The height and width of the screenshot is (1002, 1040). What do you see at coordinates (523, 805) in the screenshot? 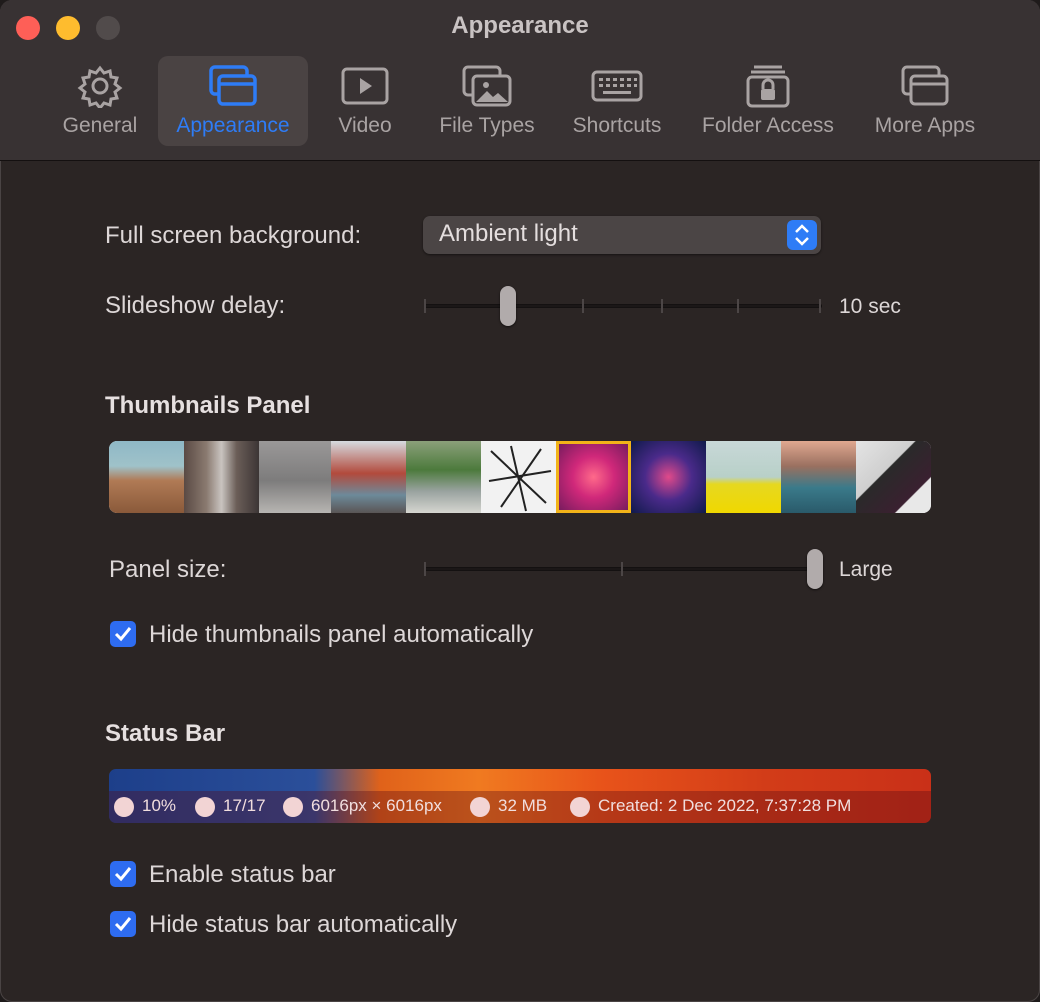
I see `status-item-text: 32 MB` at bounding box center [523, 805].